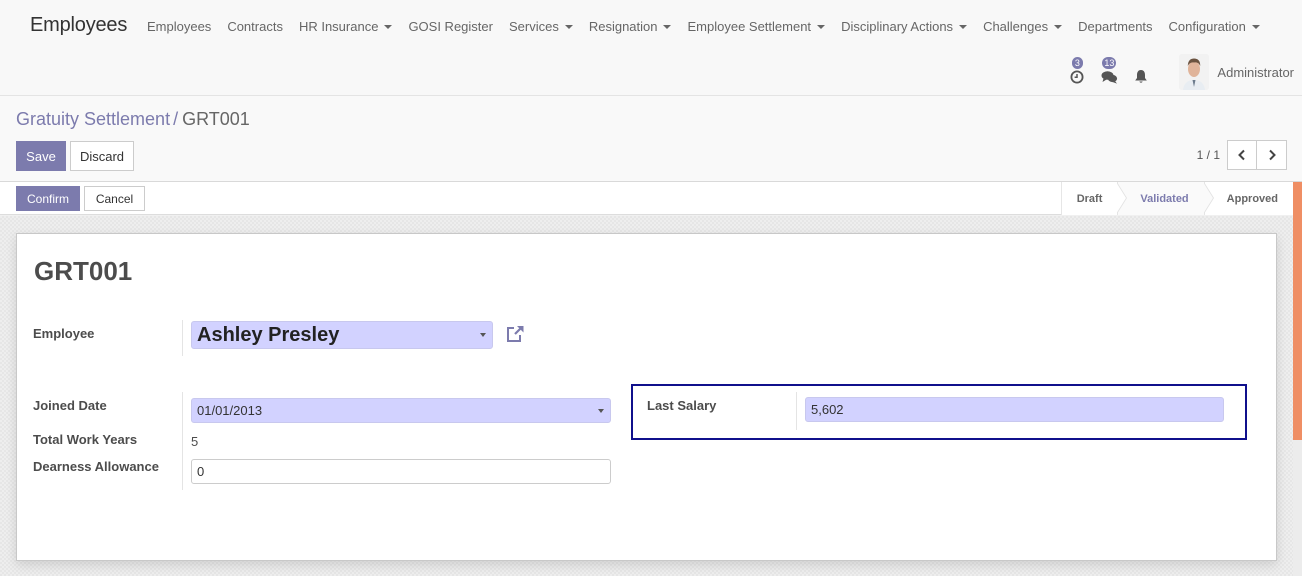 The height and width of the screenshot is (576, 1302). What do you see at coordinates (646, 198) in the screenshot?
I see `form-statusbar: Confirm Cancel Draft Validated Approved` at bounding box center [646, 198].